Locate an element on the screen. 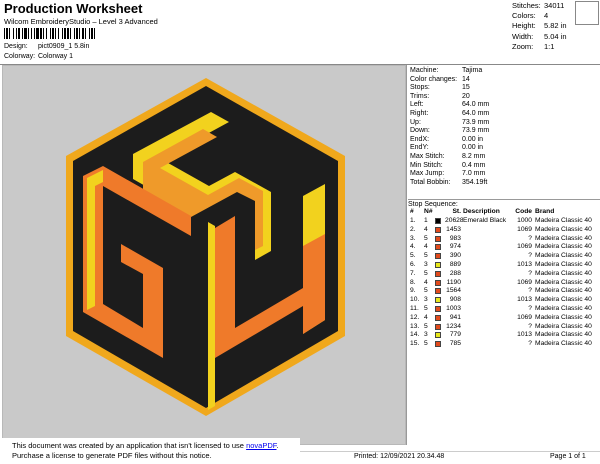 The height and width of the screenshot is (464, 600). barcode-bar is located at coordinates (96, 33).